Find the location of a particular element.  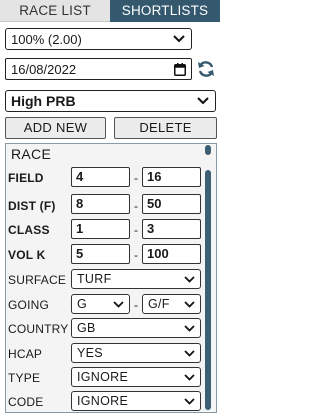

country-label: COUNTRY is located at coordinates (38, 329).